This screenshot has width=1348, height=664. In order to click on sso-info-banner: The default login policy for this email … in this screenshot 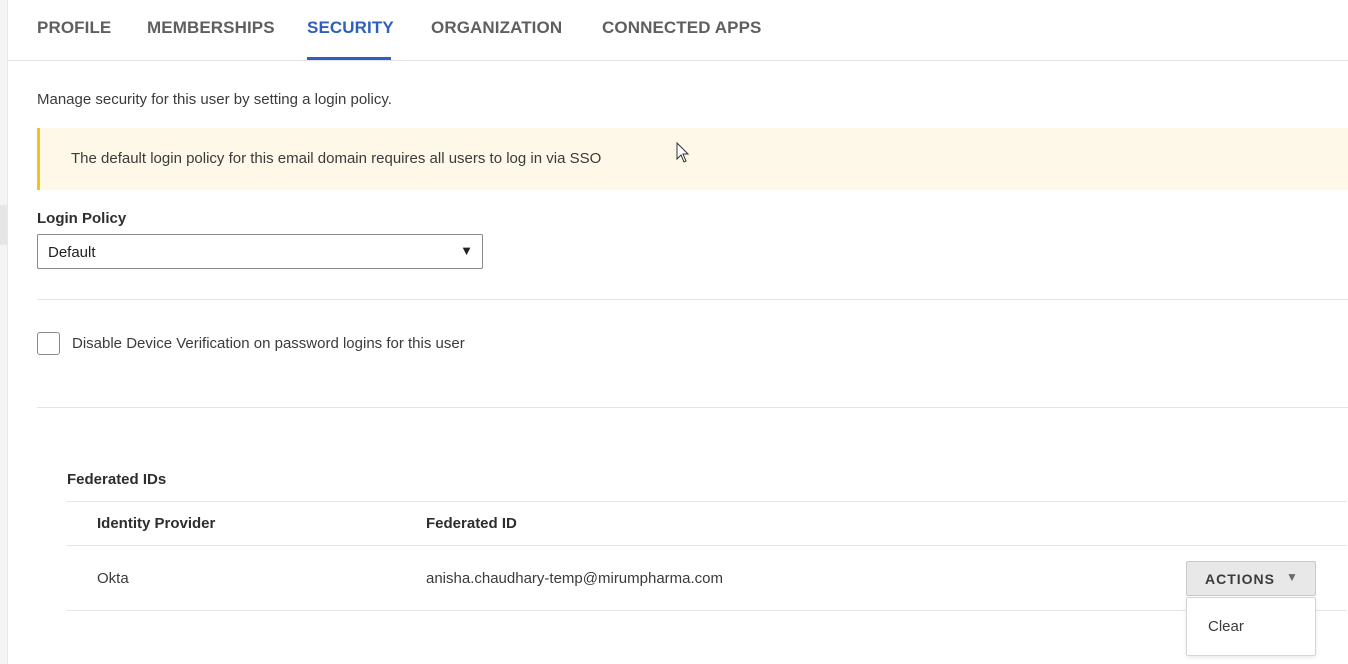, I will do `click(692, 159)`.